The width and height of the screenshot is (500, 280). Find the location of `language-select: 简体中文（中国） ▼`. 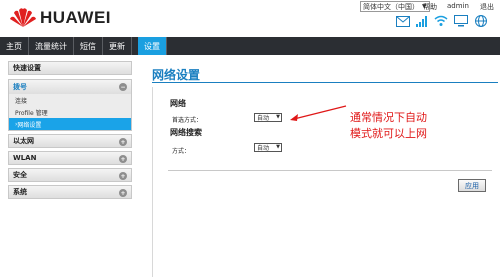

language-select: 简体中文（中国） ▼ is located at coordinates (395, 6).